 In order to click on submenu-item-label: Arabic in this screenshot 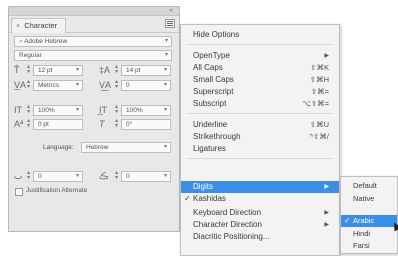, I will do `click(364, 220)`.